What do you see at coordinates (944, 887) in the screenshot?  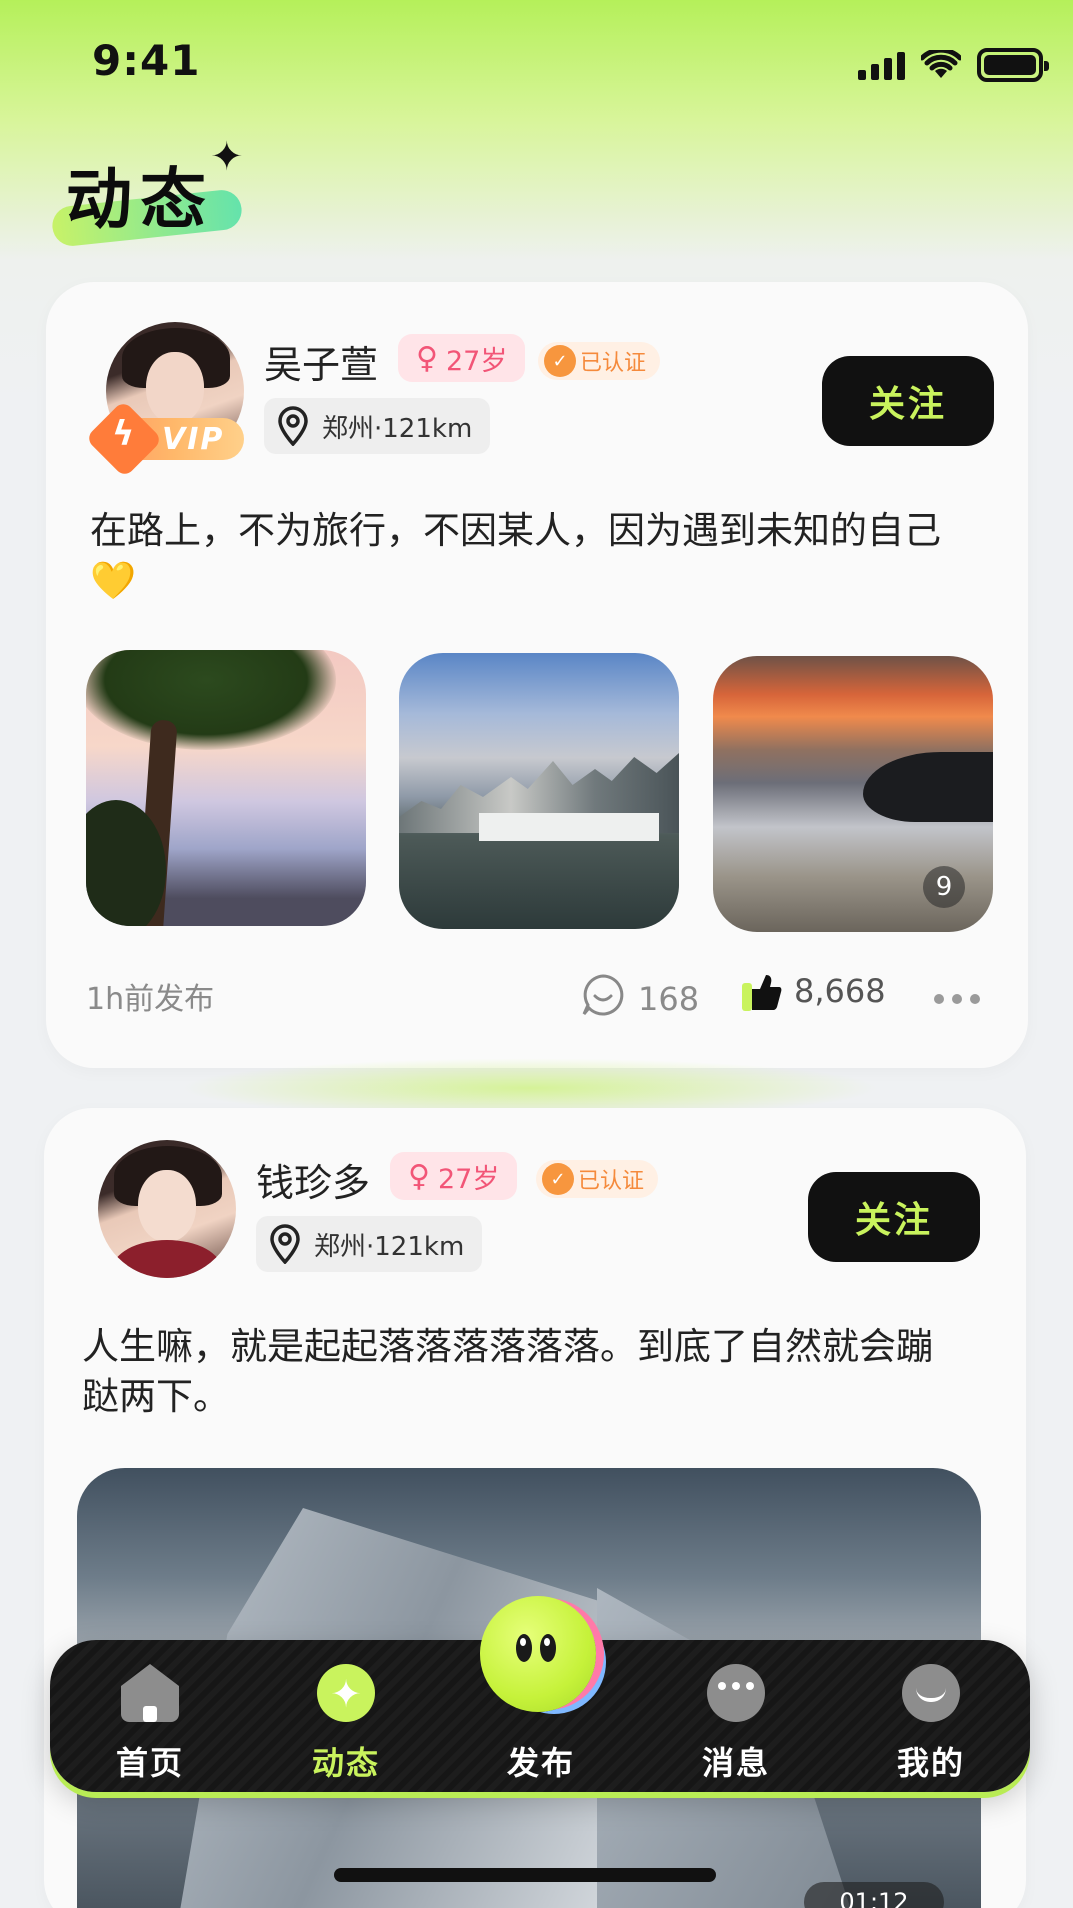 I see `photo-count-badge: 9` at bounding box center [944, 887].